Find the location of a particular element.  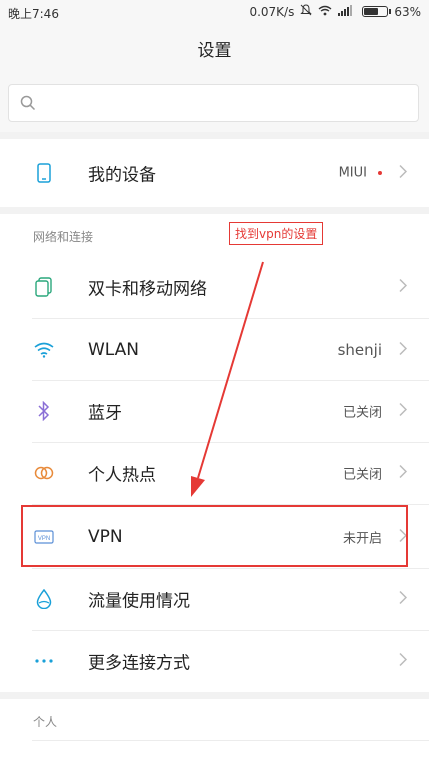

annotation-label: 找到vpn的设置 is located at coordinates (276, 233).